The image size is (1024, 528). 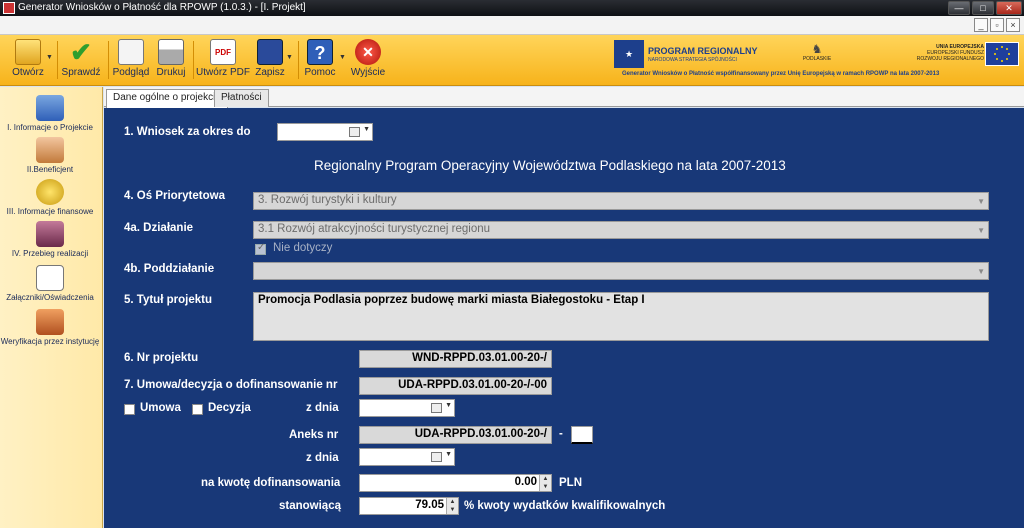 I want to click on percentage-unit: % kwoty wydatków kwalifikowalnych, so click(x=565, y=506).